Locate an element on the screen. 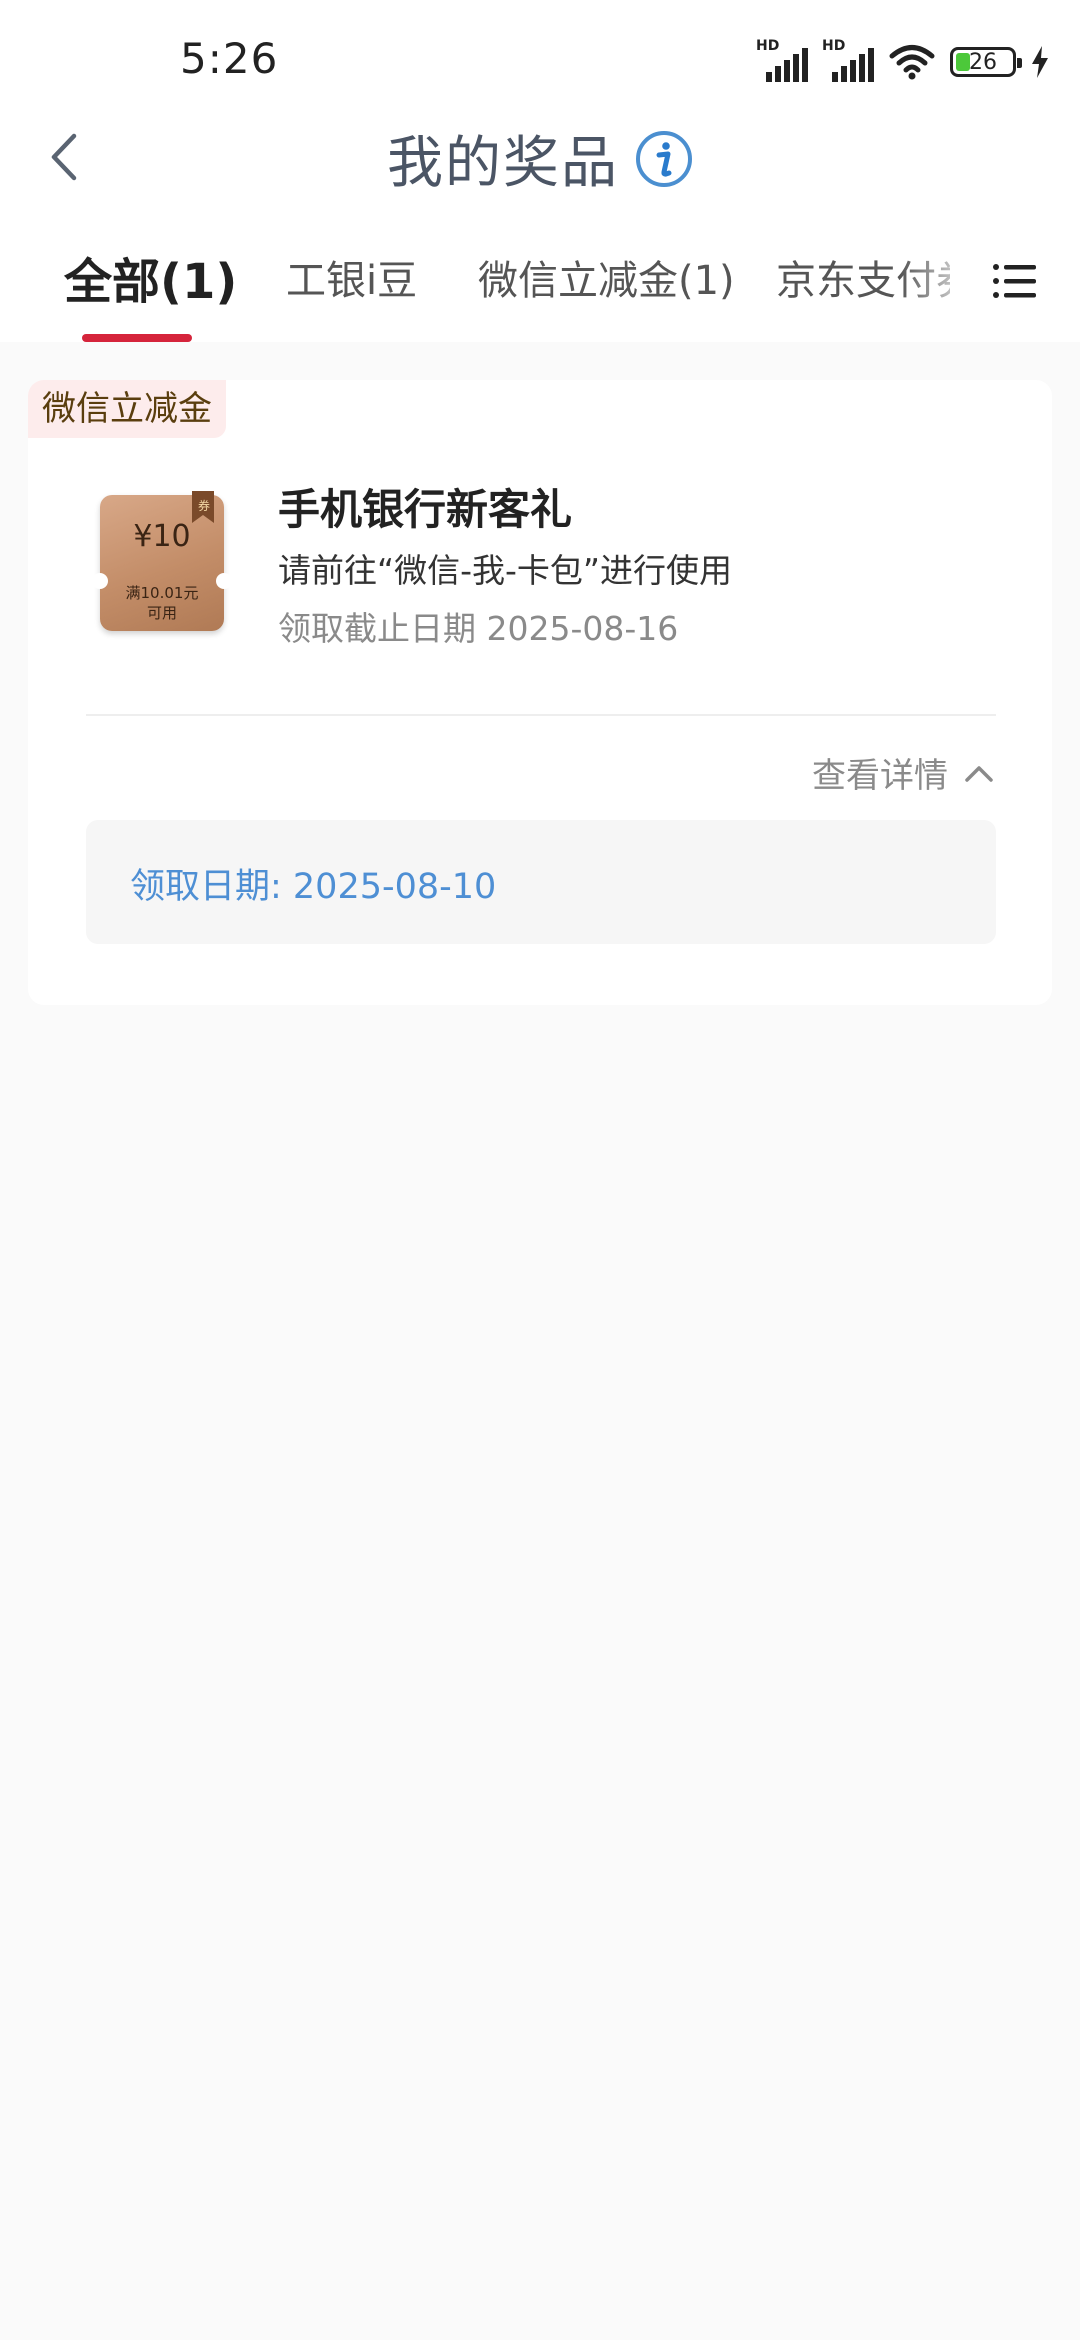  wifi-icon is located at coordinates (912, 62).